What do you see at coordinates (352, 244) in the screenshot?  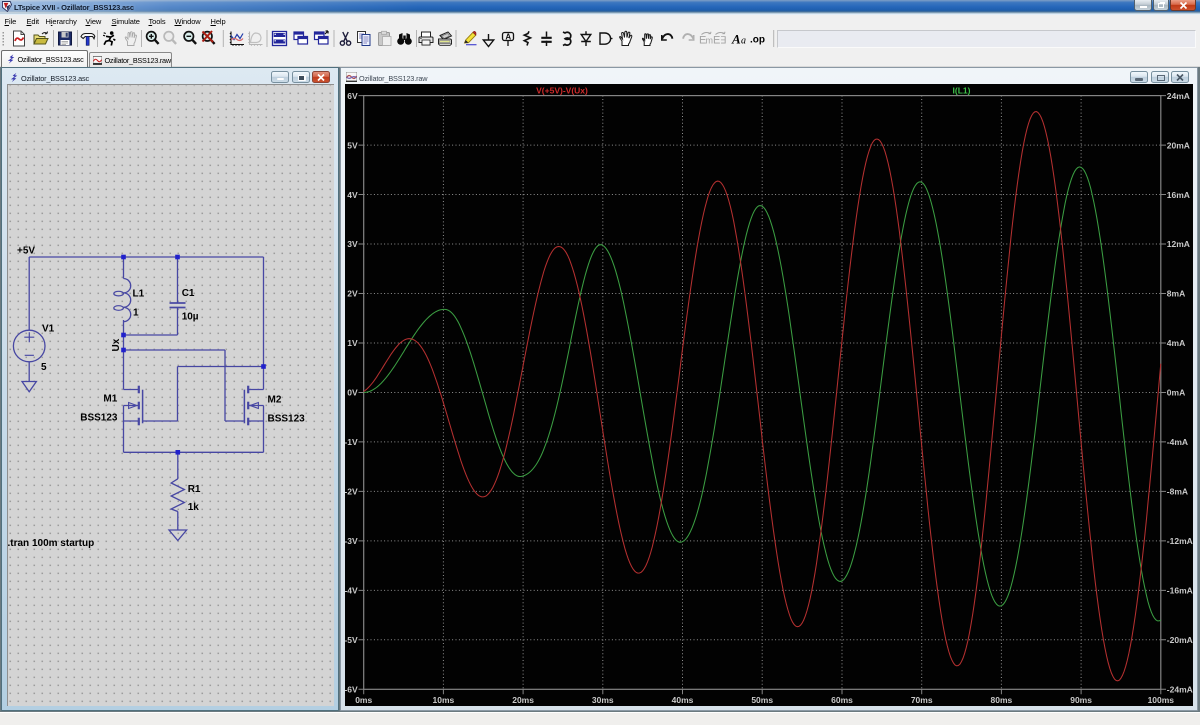 I see `svg-text: 3V` at bounding box center [352, 244].